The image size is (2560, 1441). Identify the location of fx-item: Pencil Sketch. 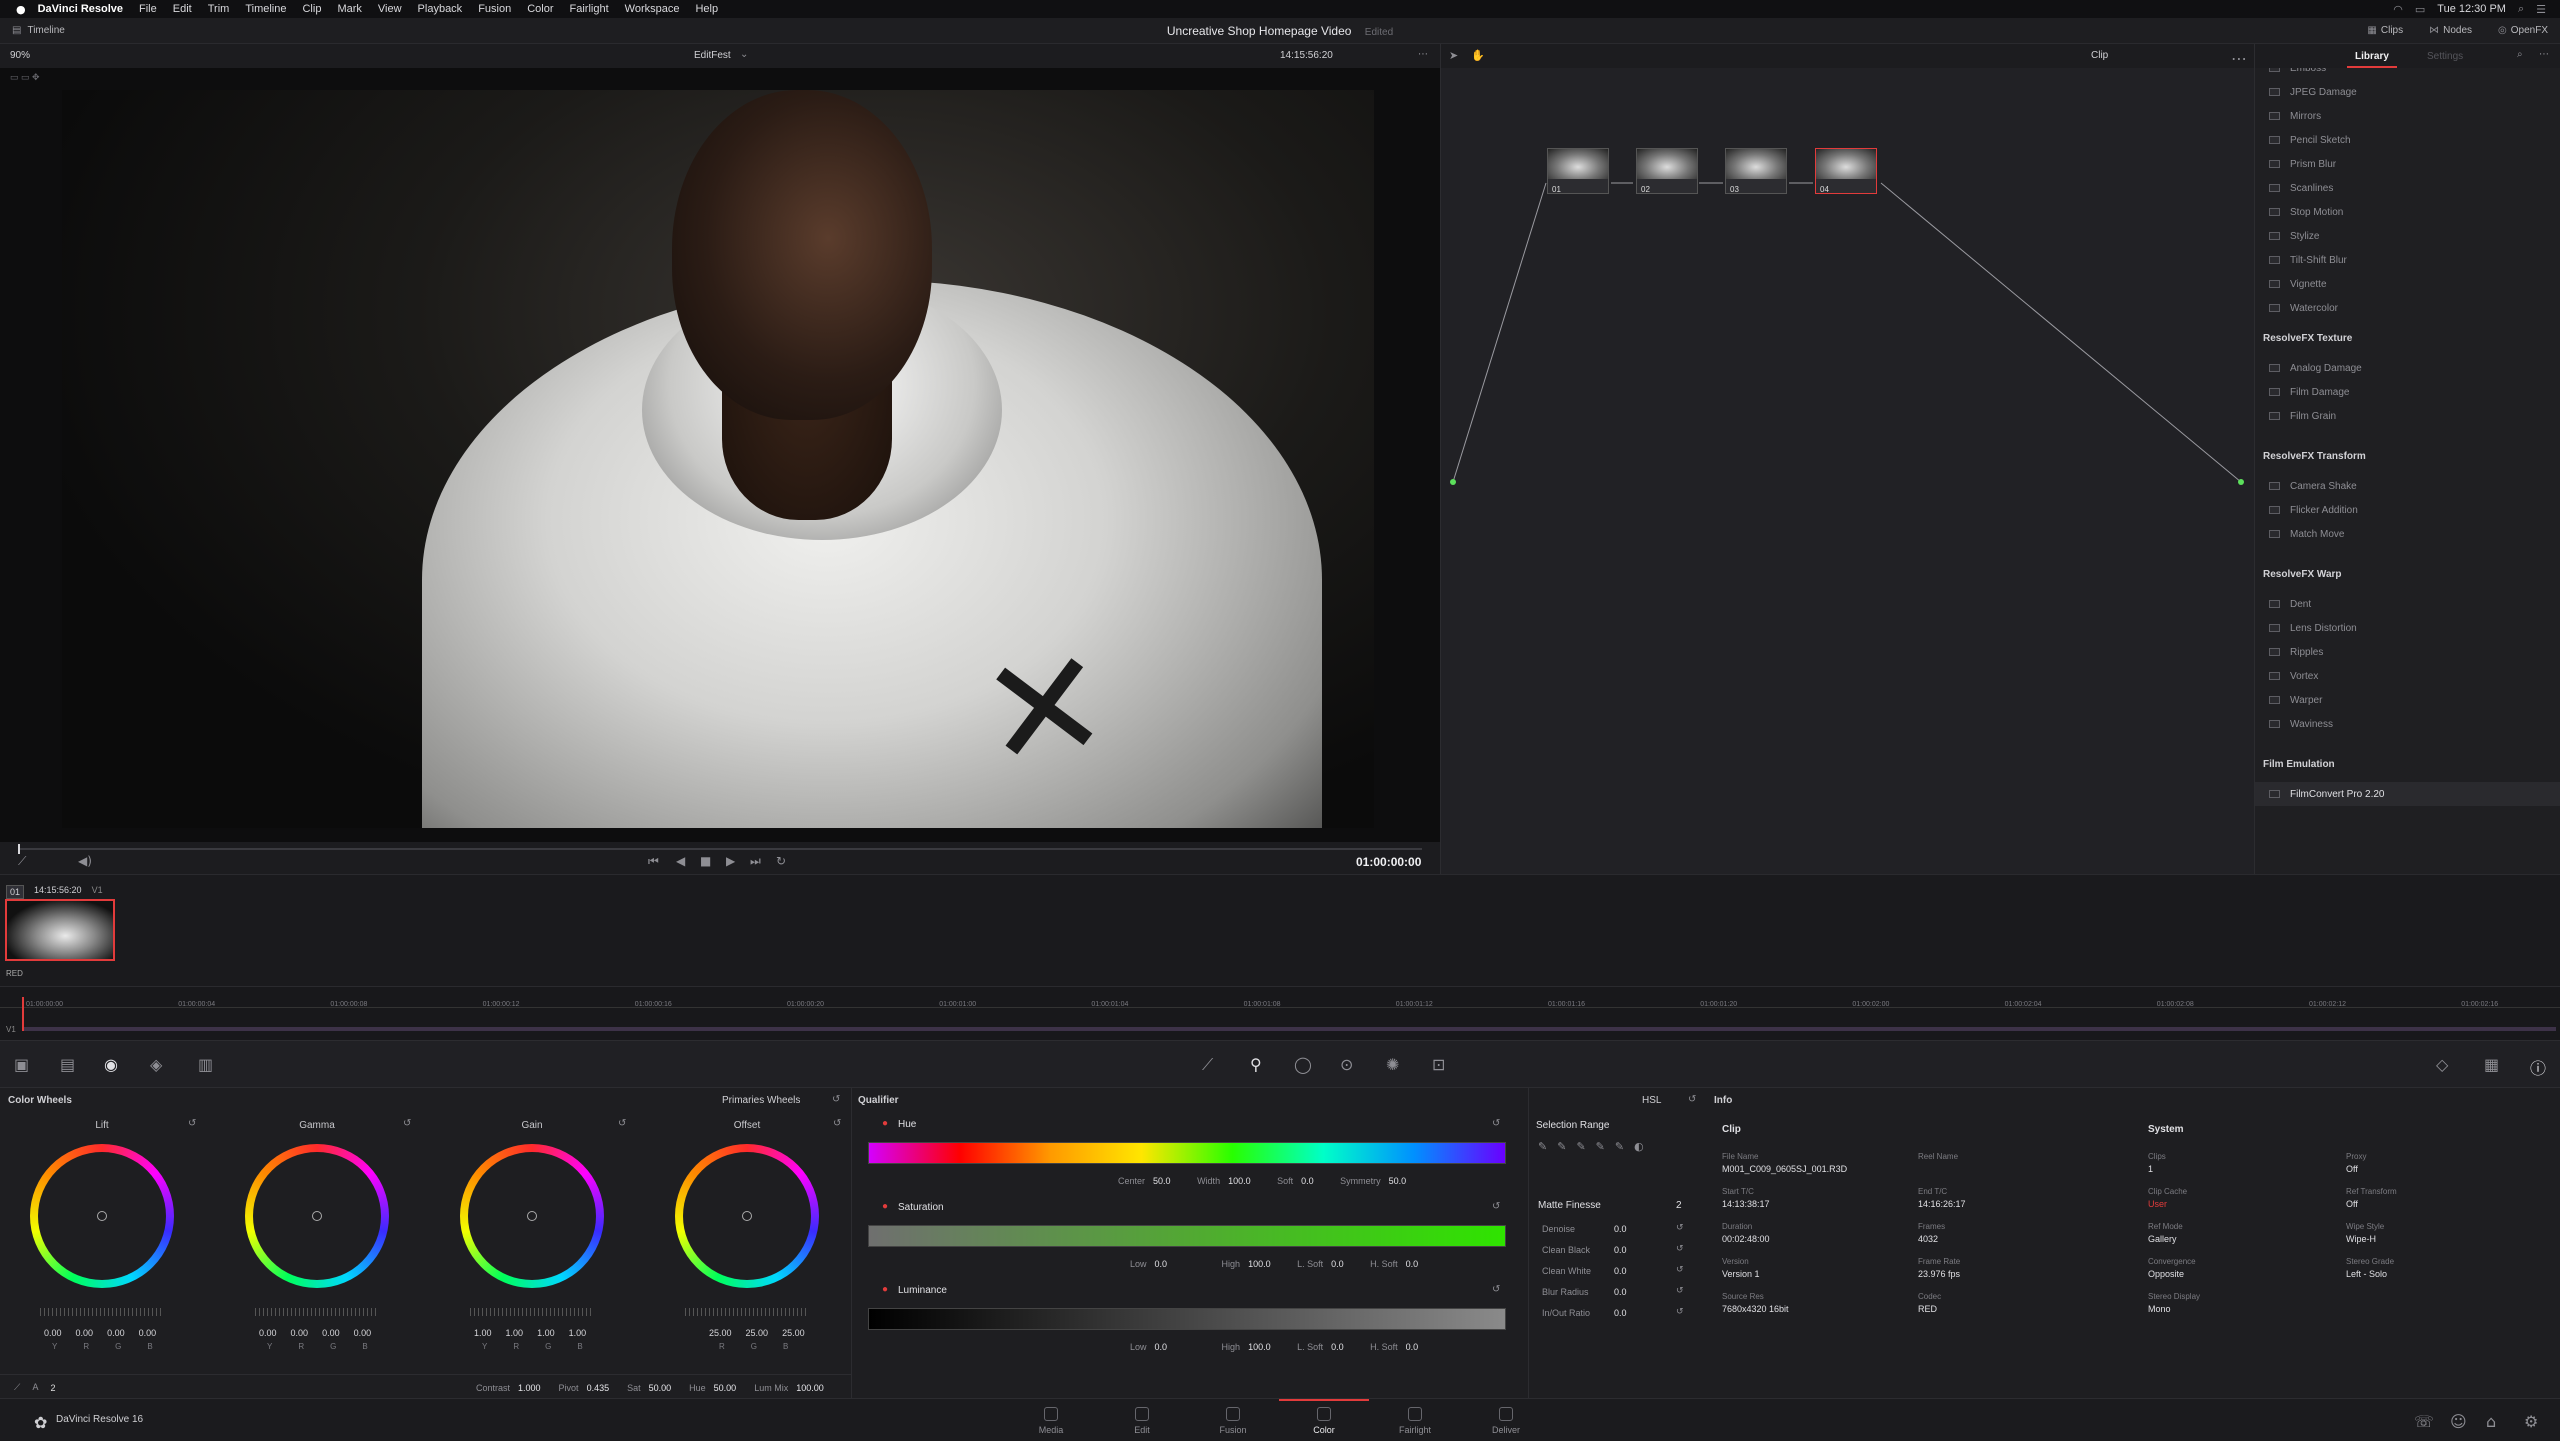
(2407, 140).